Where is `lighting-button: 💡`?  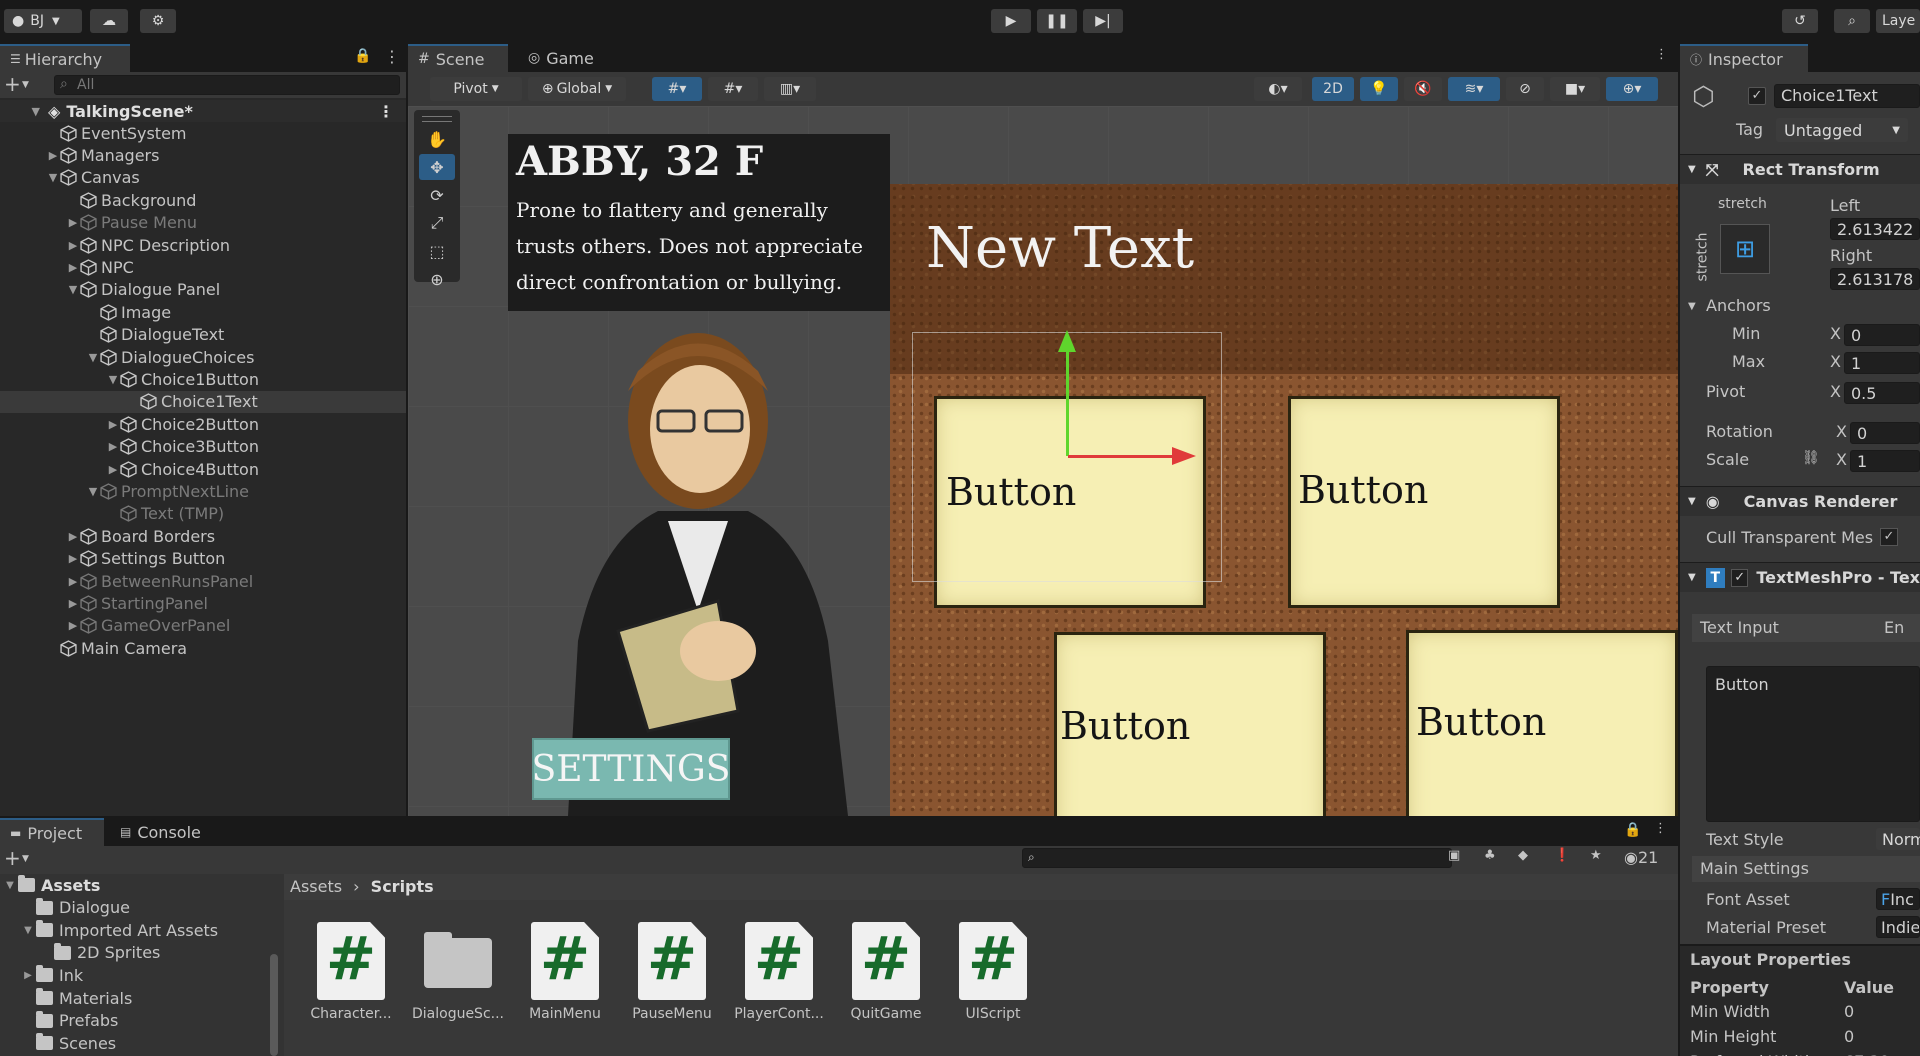 lighting-button: 💡 is located at coordinates (1379, 89).